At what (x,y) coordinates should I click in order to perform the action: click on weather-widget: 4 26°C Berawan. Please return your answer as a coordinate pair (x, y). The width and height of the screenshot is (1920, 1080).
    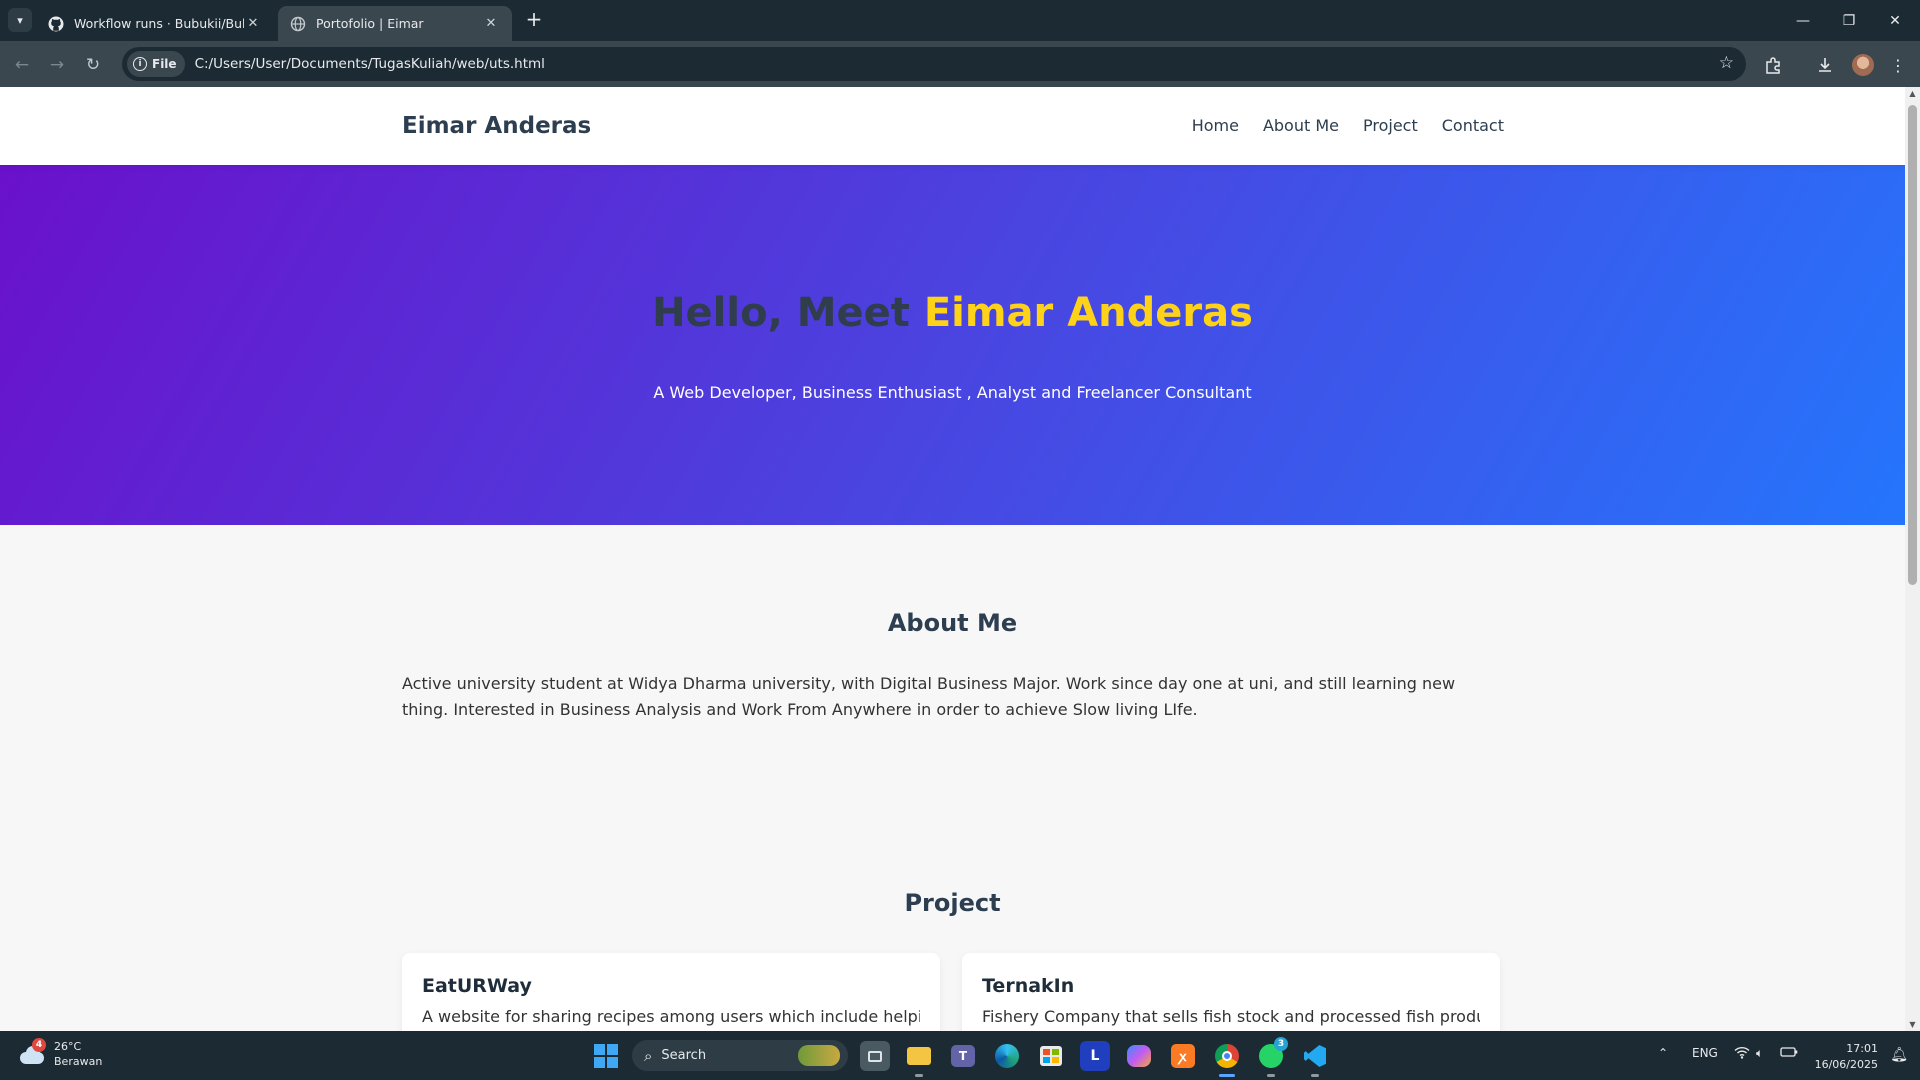
    Looking at the image, I should click on (60, 1053).